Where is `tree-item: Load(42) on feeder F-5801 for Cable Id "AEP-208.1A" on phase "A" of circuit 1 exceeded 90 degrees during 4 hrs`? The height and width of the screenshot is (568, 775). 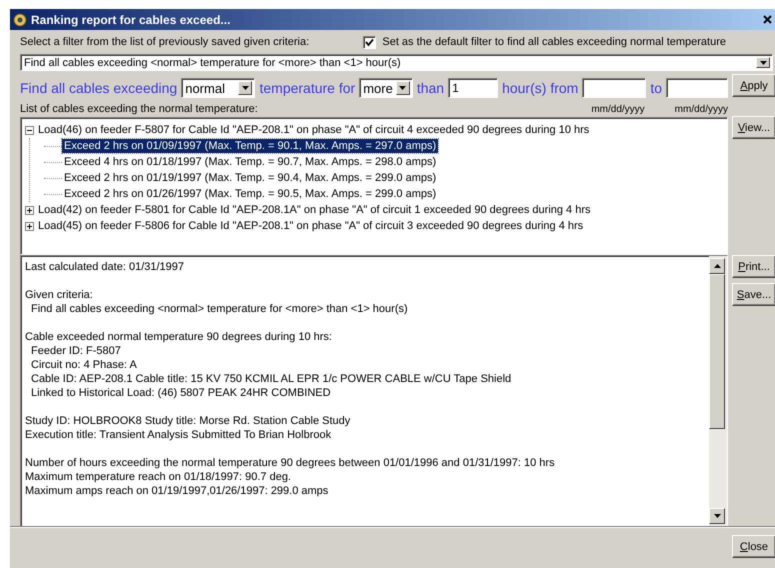 tree-item: Load(42) on feeder F-5801 for Cable Id "AEP-208.1A" on phase "A" of circuit 1 exceeded 90 degrees during 4 hrs is located at coordinates (314, 210).